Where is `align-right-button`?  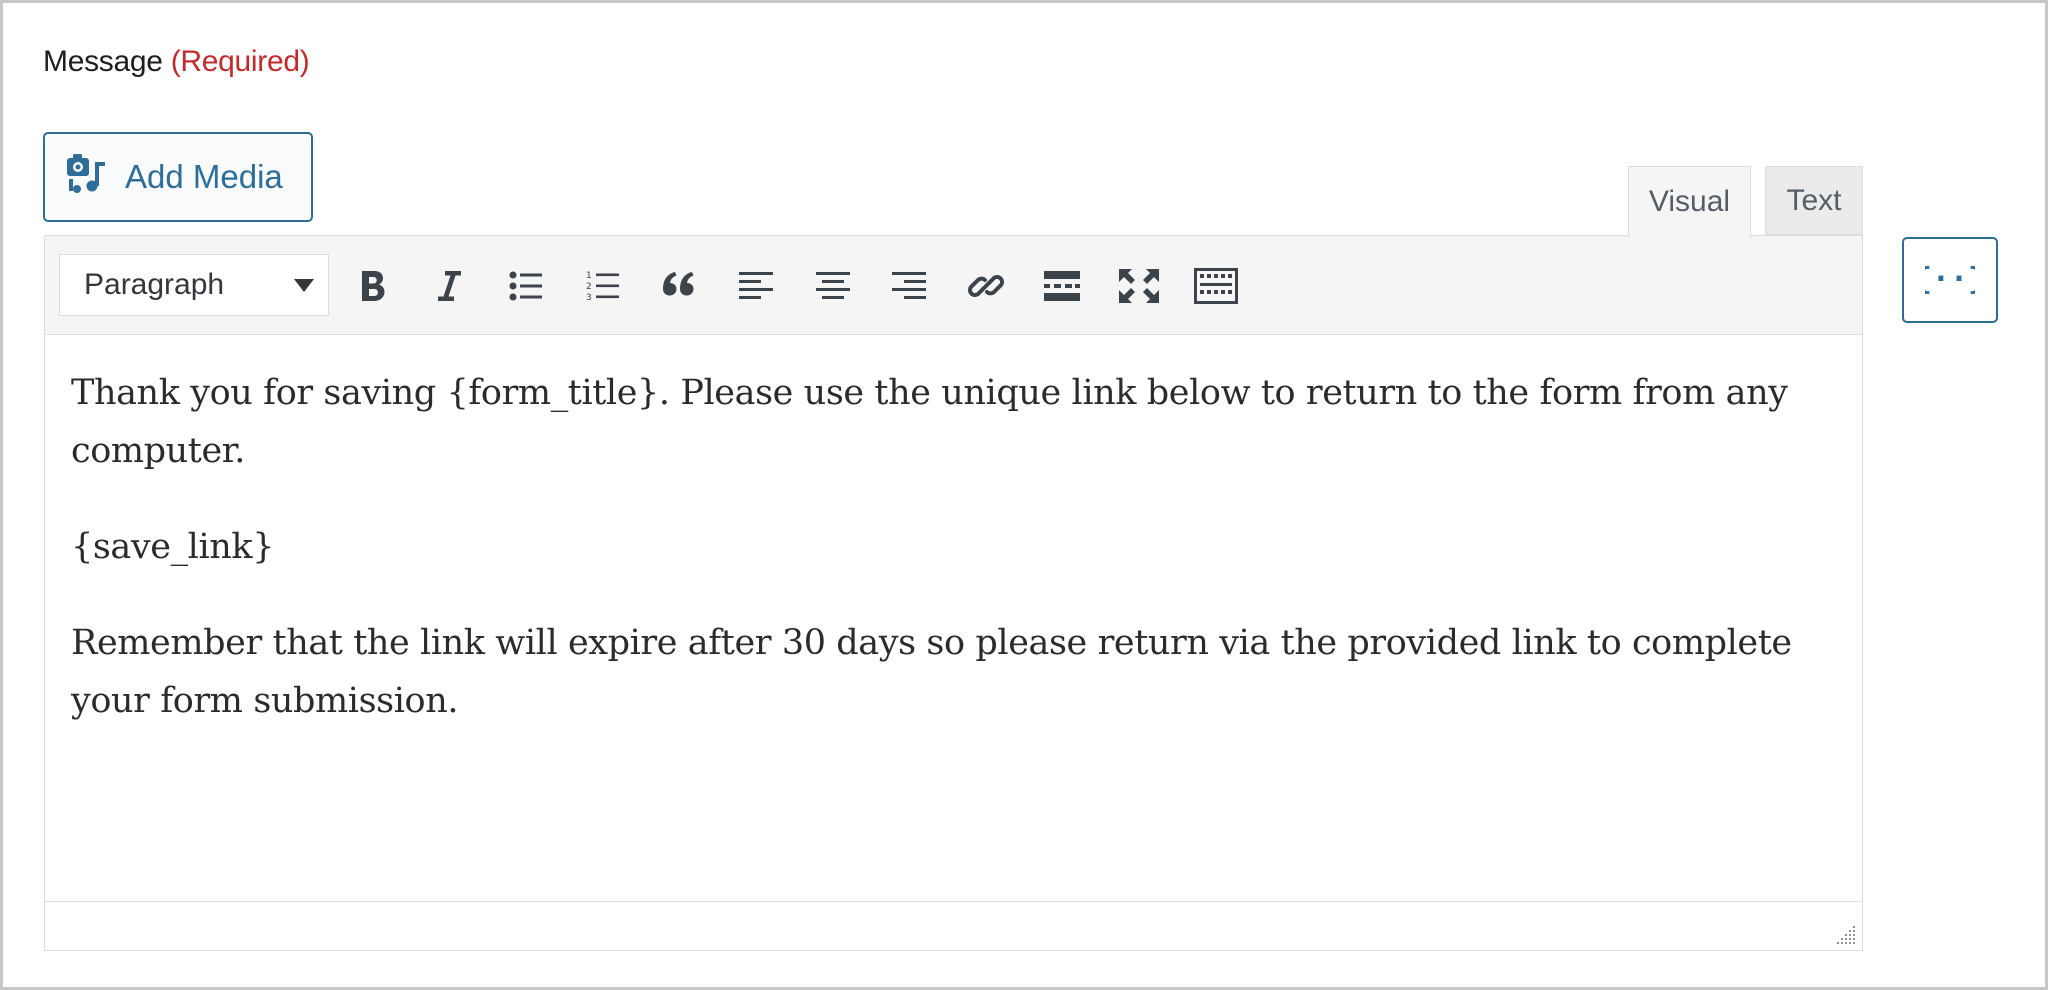 align-right-button is located at coordinates (909, 286).